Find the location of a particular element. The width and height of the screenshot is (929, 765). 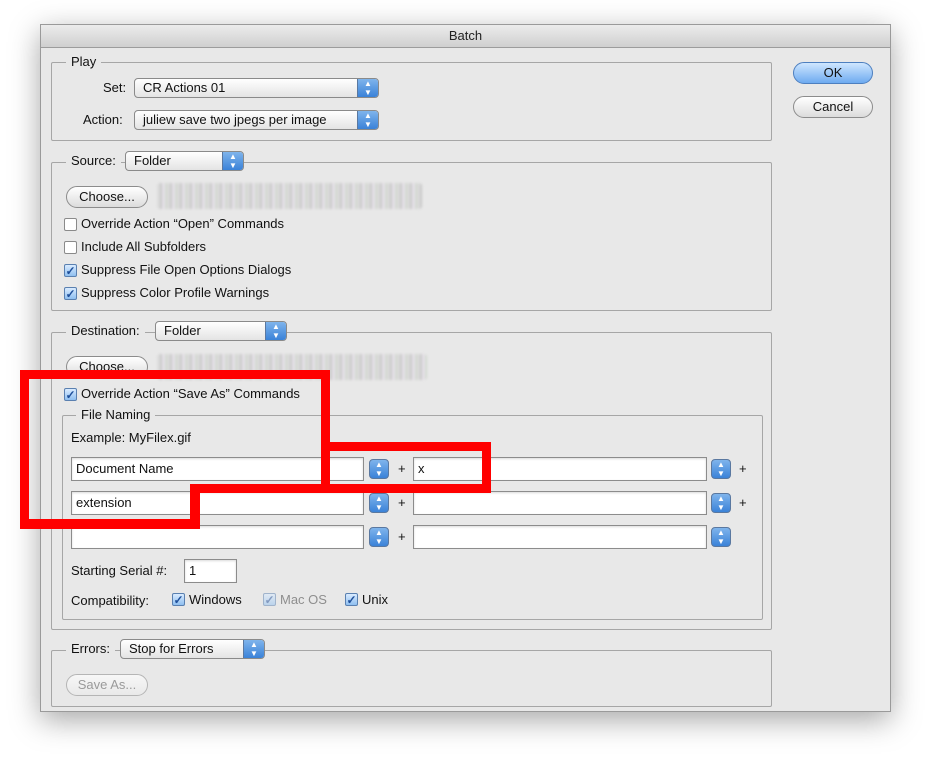

set-value: CR Actions 01 is located at coordinates (184, 87).